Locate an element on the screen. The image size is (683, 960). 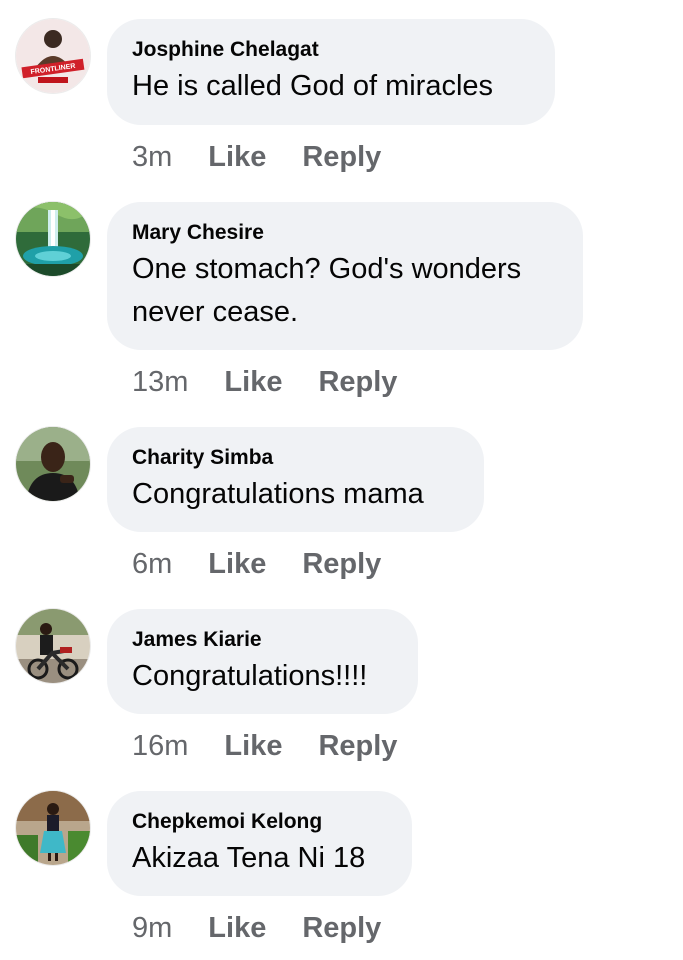
comment-timestamp: 9m is located at coordinates (152, 928).